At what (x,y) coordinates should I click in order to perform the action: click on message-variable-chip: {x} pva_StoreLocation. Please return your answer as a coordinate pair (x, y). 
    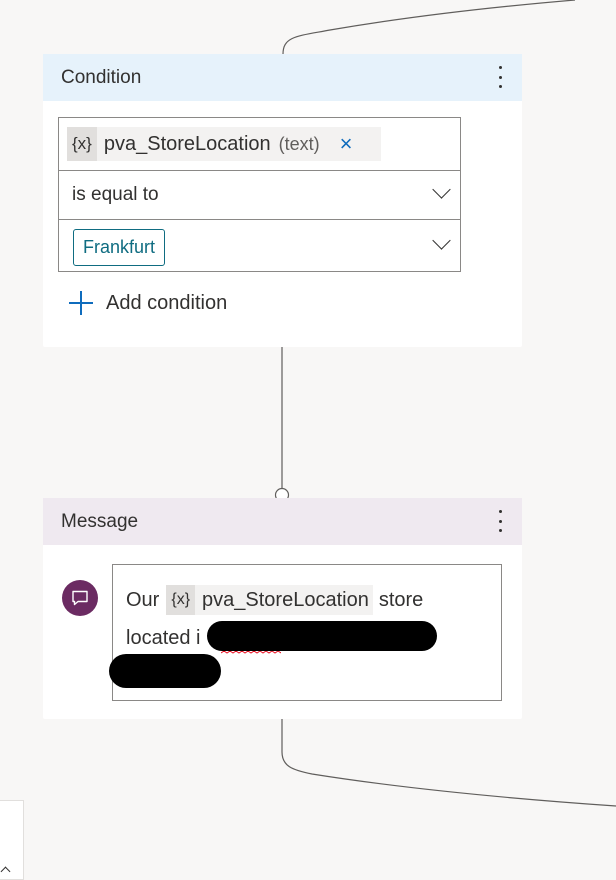
    Looking at the image, I should click on (269, 600).